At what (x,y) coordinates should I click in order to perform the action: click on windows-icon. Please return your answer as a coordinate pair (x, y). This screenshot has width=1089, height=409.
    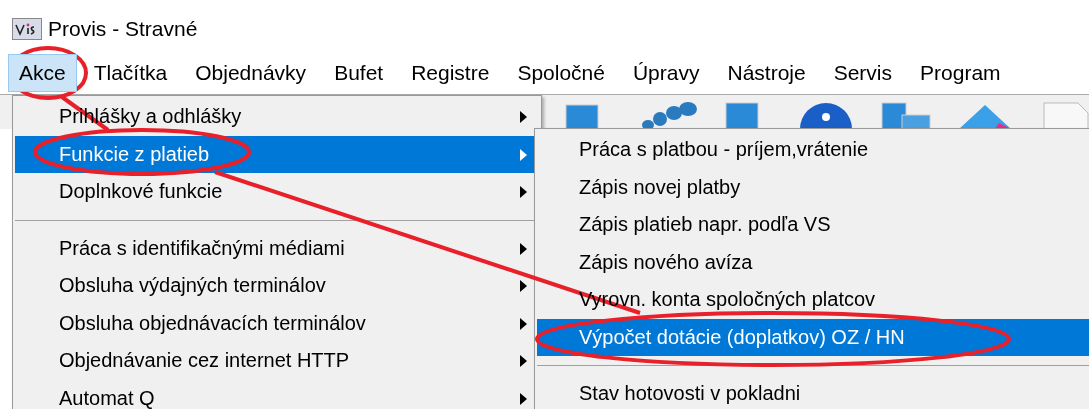
    Looking at the image, I should click on (906, 115).